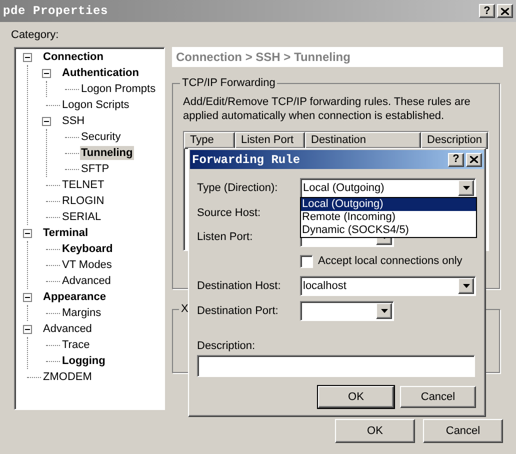 The image size is (516, 454). Describe the element at coordinates (337, 57) in the screenshot. I see `breadcrumb: Connection > SSH > Tunneling` at that location.